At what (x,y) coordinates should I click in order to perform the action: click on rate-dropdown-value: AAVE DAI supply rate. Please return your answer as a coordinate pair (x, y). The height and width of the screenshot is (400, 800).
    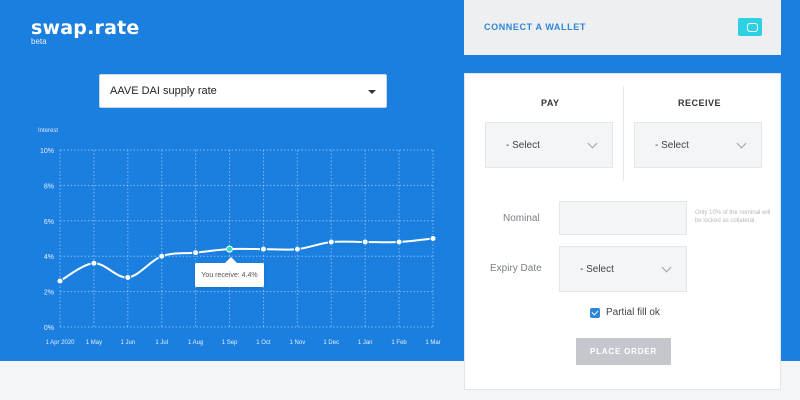
    Looking at the image, I should click on (163, 91).